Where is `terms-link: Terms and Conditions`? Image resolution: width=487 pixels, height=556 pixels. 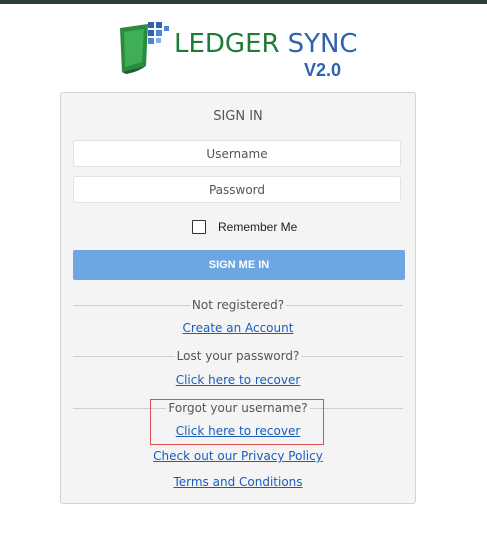
terms-link: Terms and Conditions is located at coordinates (238, 482).